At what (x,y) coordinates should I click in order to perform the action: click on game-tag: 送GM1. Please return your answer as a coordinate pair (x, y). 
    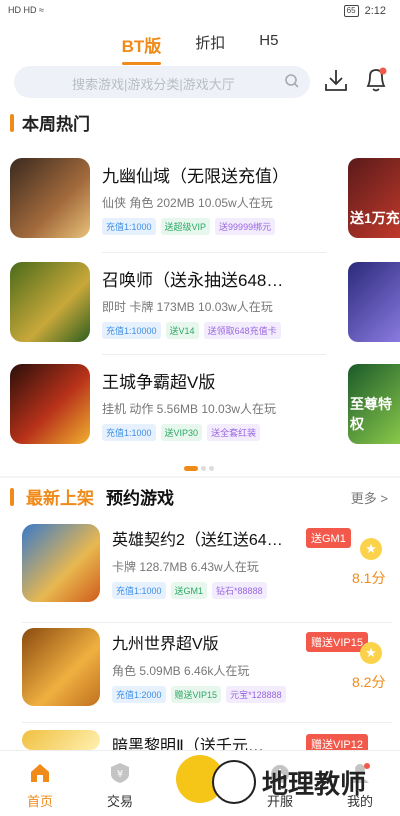
    Looking at the image, I should click on (189, 590).